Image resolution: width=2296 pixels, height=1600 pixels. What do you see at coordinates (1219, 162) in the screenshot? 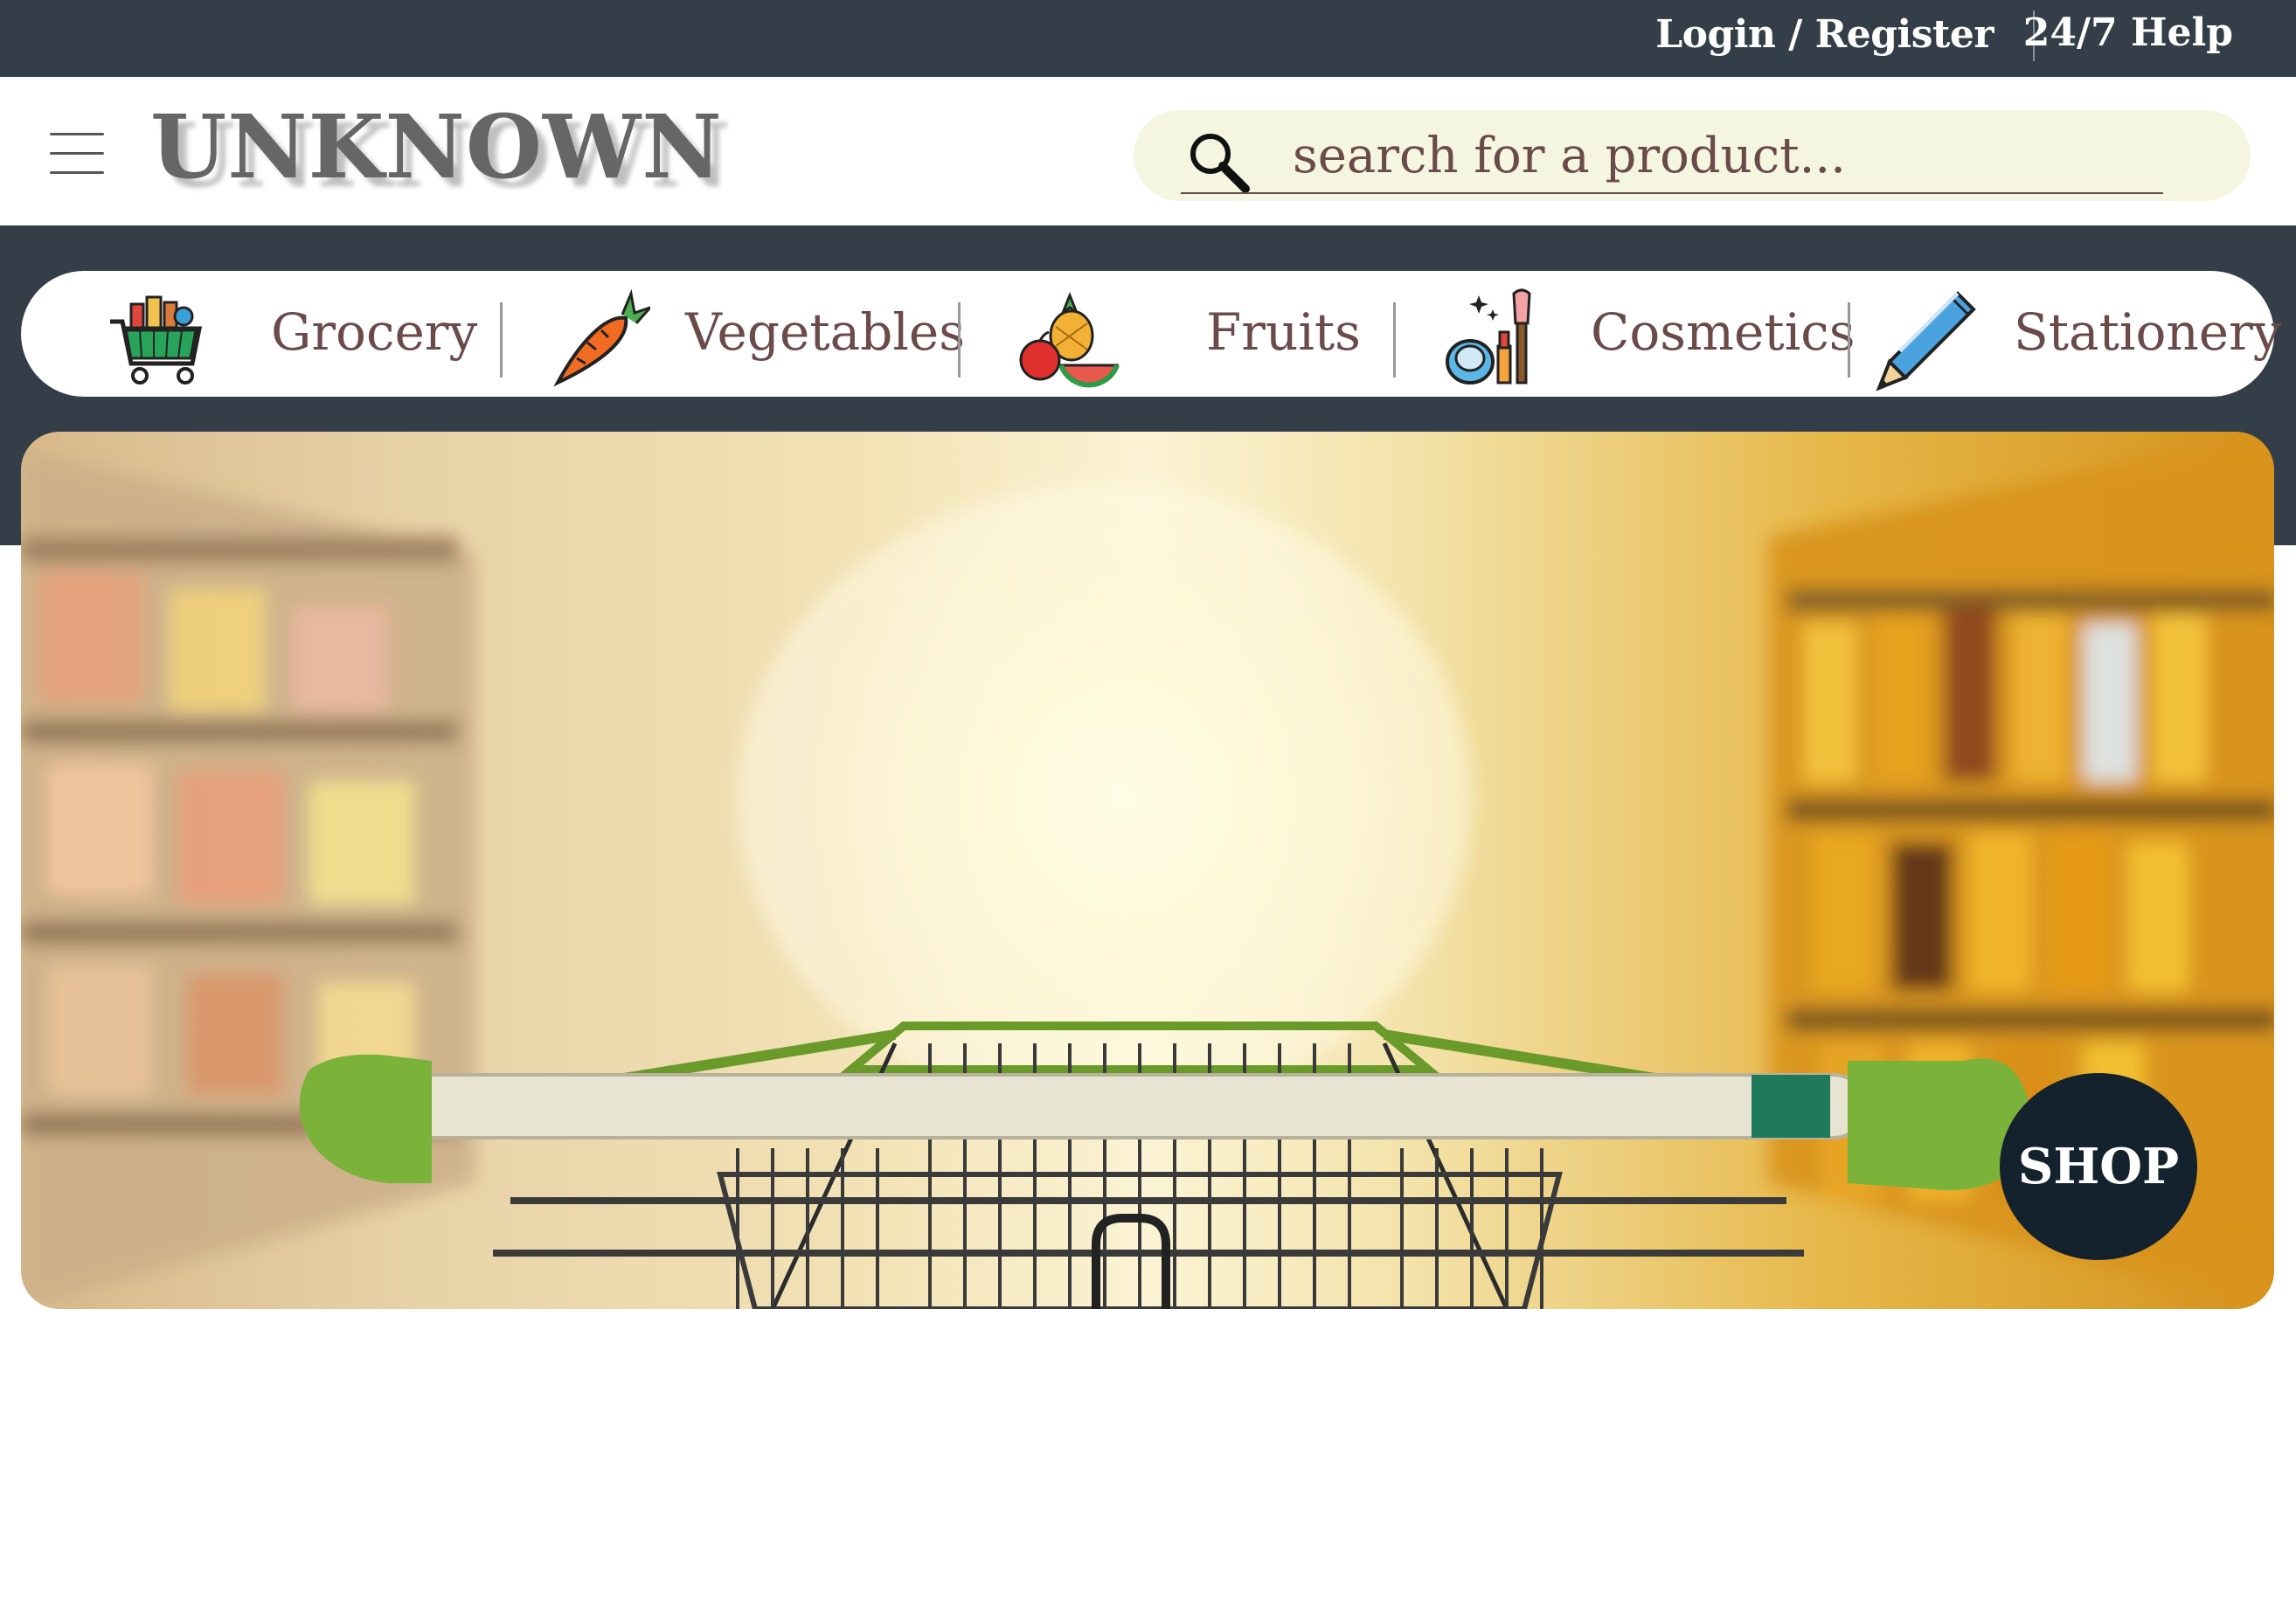
I see `search-icon` at bounding box center [1219, 162].